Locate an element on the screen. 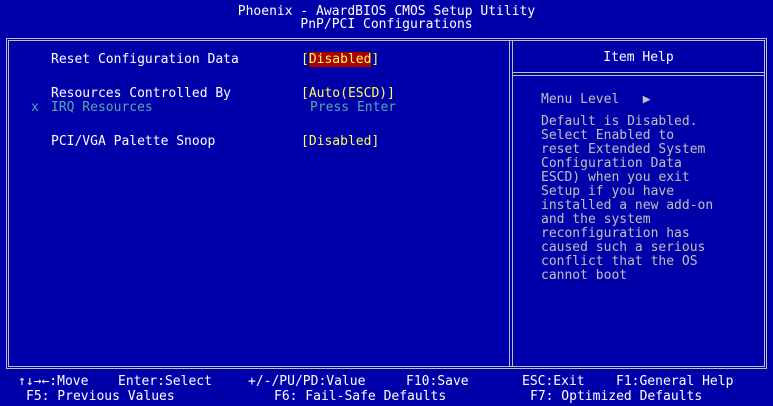 The image size is (773, 406). item-help-title: Item Help is located at coordinates (638, 57).